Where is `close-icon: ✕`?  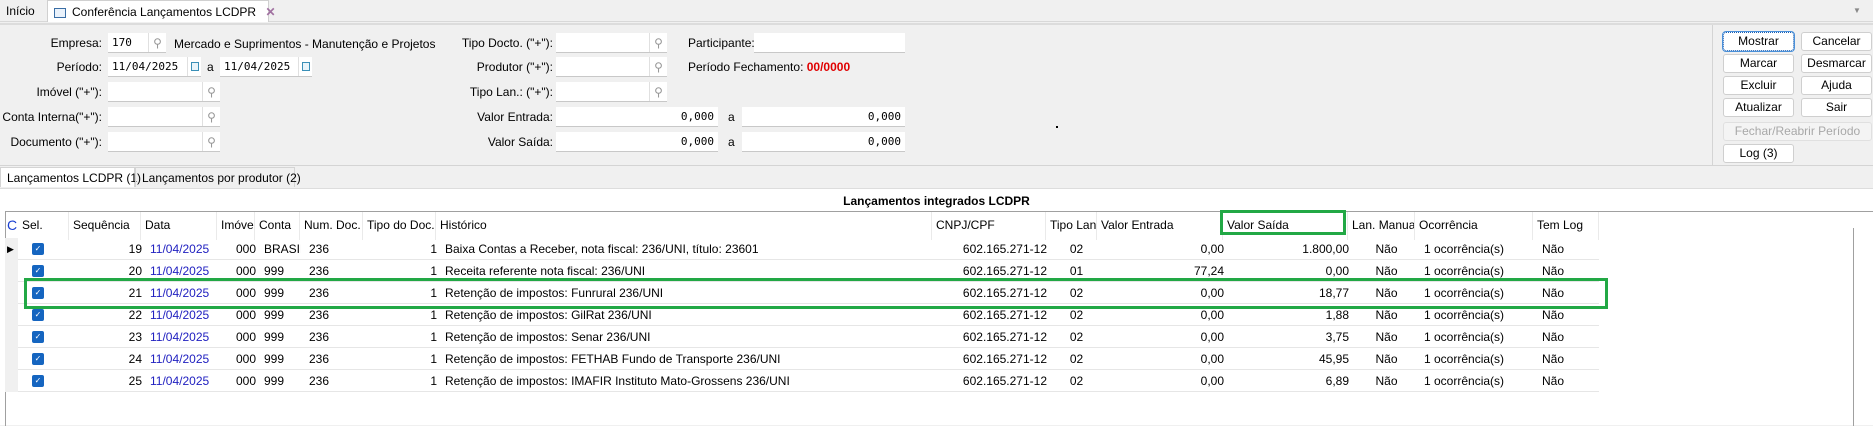 close-icon: ✕ is located at coordinates (270, 12).